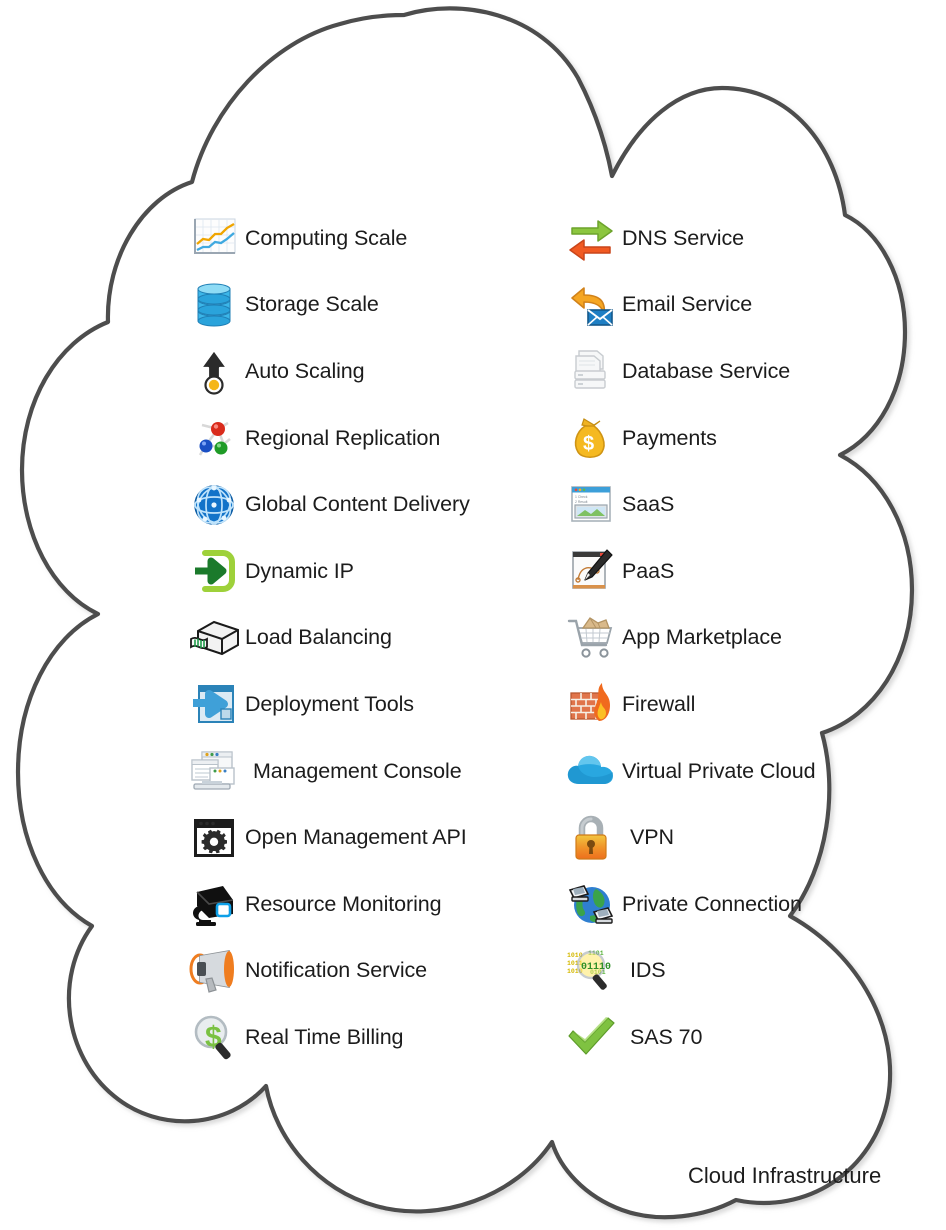  I want to click on service-item-private-connection: Private Connection, so click(735, 904).